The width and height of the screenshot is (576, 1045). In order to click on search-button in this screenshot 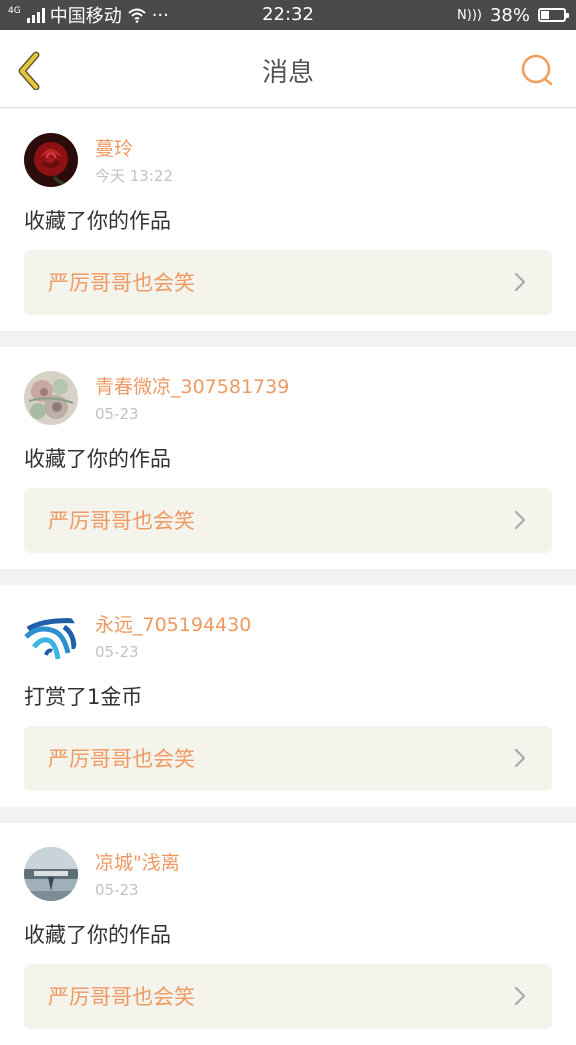, I will do `click(537, 71)`.